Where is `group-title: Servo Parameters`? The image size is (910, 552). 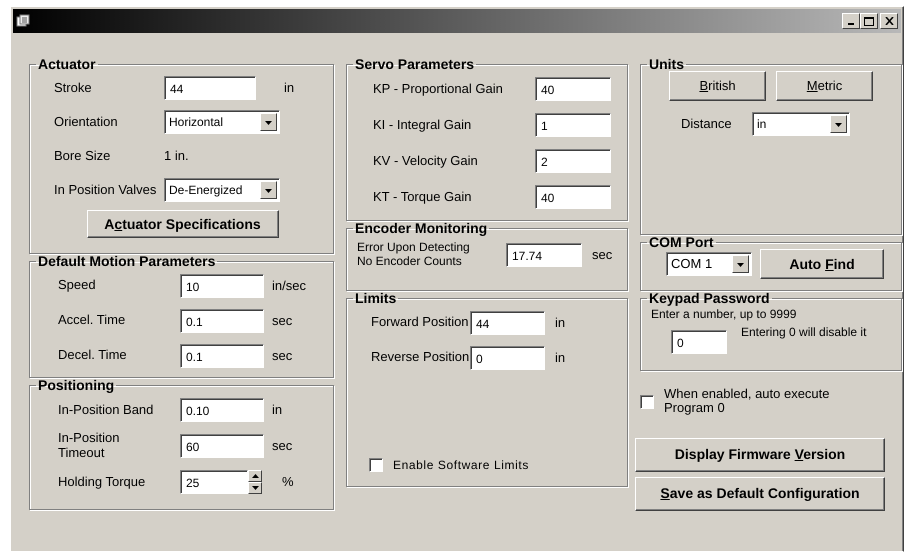
group-title: Servo Parameters is located at coordinates (415, 64).